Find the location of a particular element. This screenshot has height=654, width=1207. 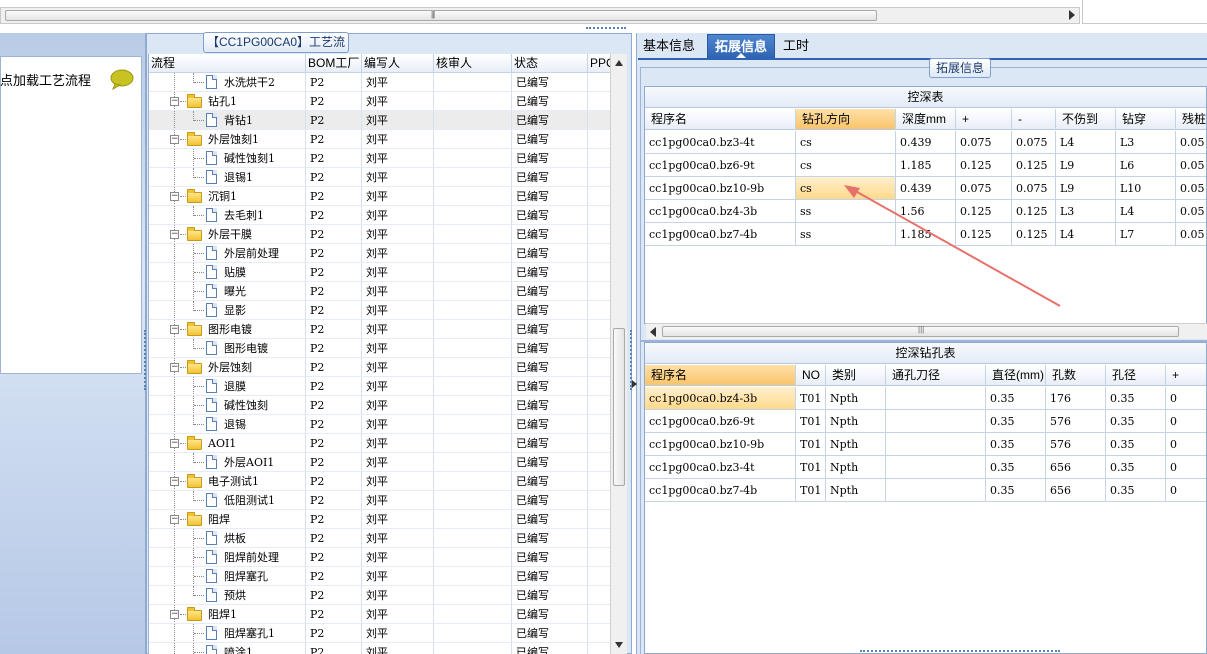

tree-row: − 阻焊 P2 刘平 已编写 is located at coordinates (379, 519).